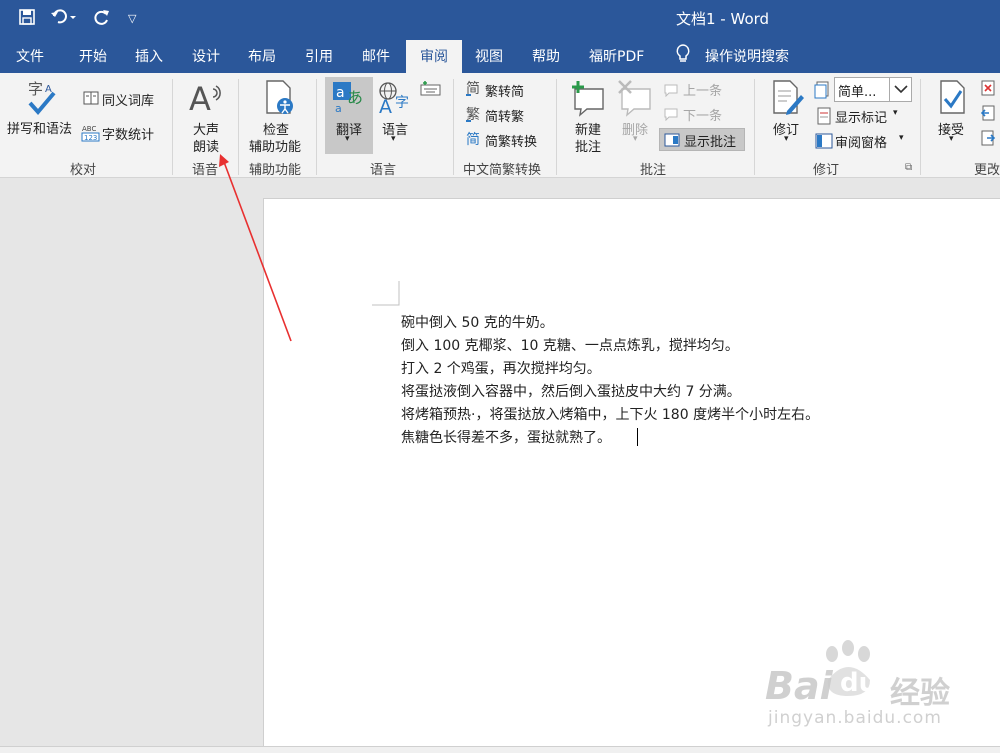 The width and height of the screenshot is (1000, 753). Describe the element at coordinates (920, 693) in the screenshot. I see `baidu-watermark-jingyan: 经验` at that location.